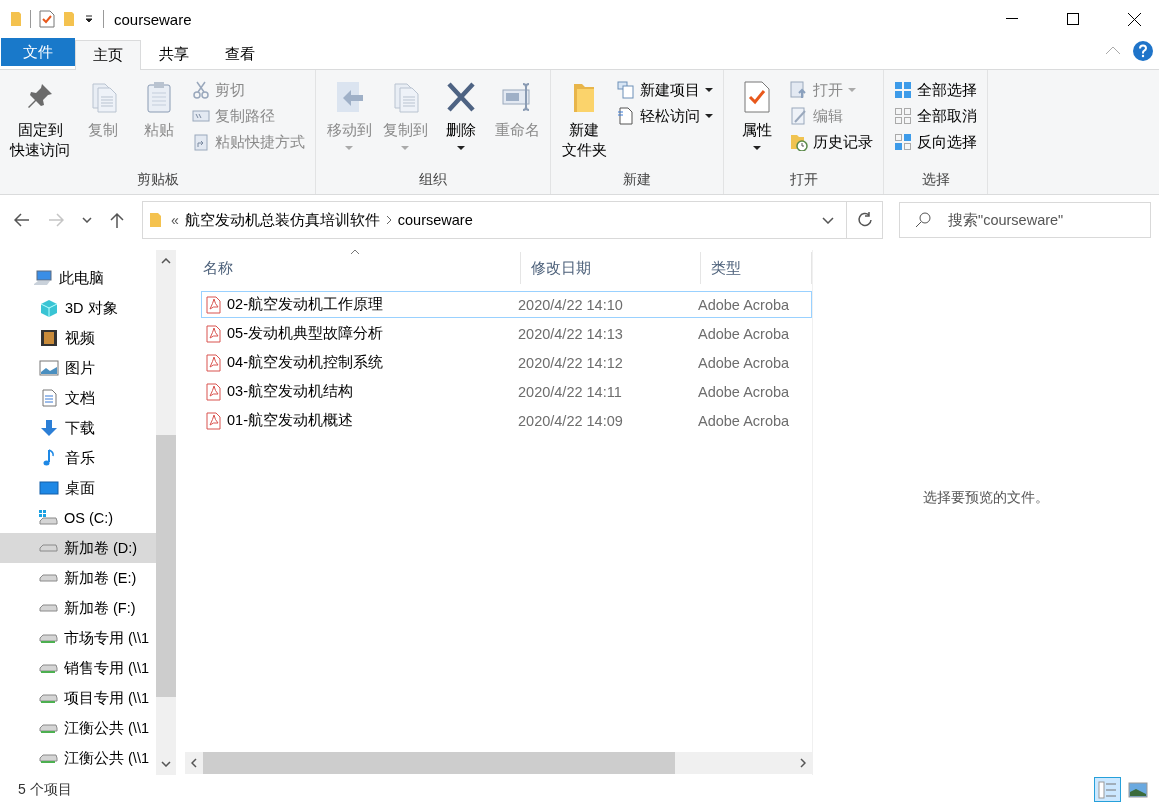 The image size is (1159, 804). Describe the element at coordinates (1137, 789) in the screenshot. I see `thumbnail-view-icon` at that location.